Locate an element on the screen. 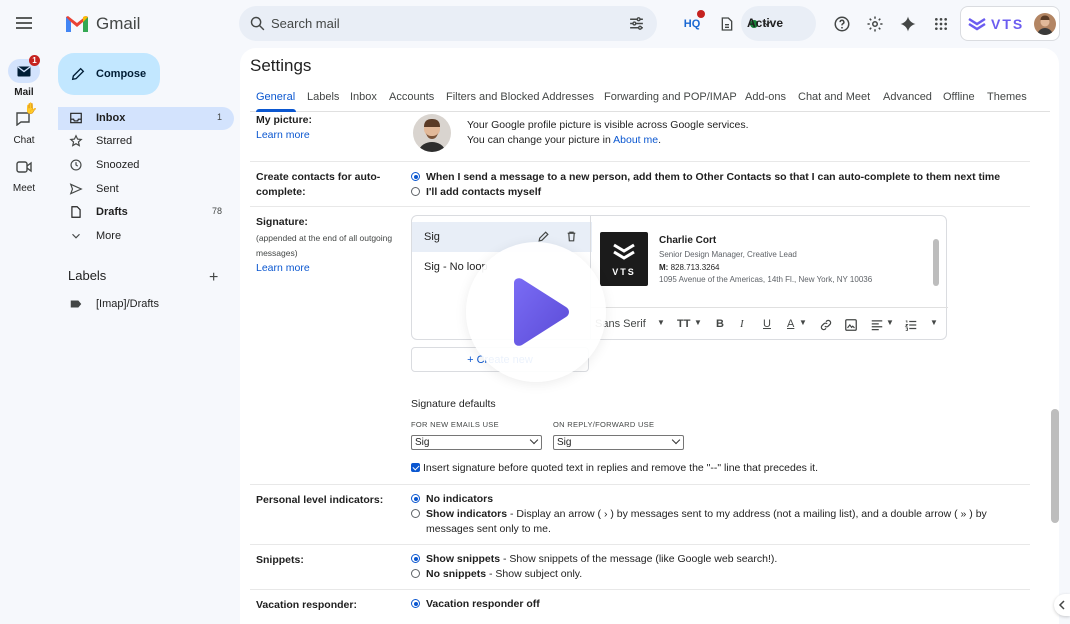  add-label-icon: + is located at coordinates (213, 278).